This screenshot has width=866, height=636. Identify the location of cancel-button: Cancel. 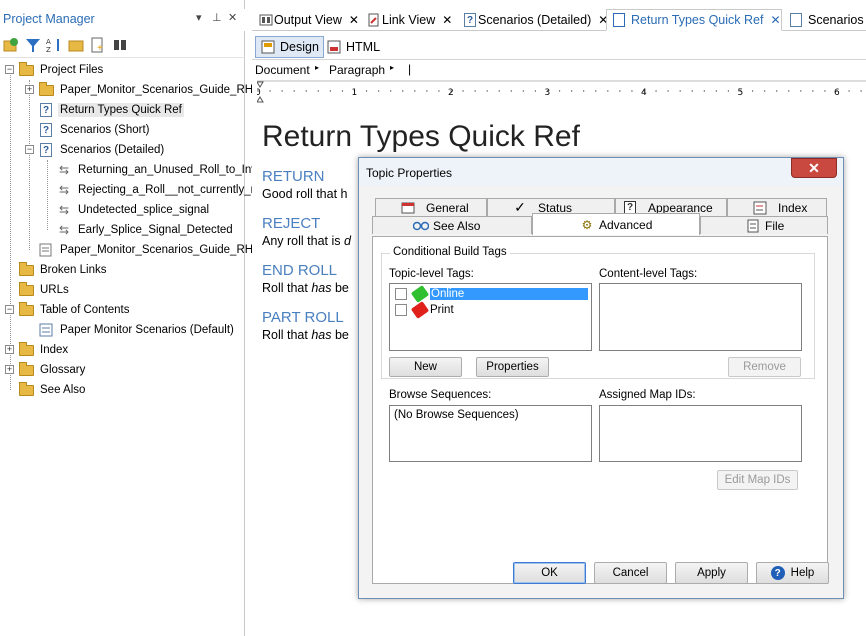
(630, 573).